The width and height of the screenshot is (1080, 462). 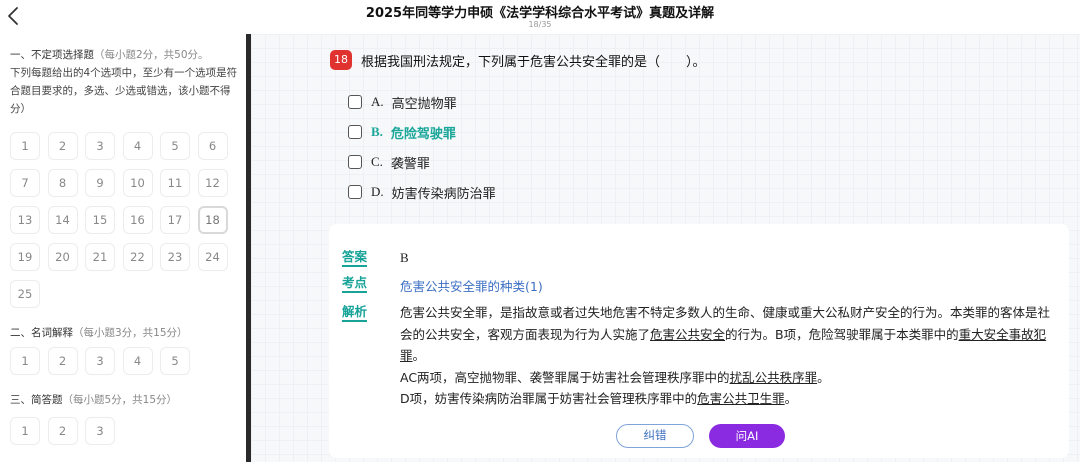 I want to click on question-number-button: 15, so click(x=100, y=220).